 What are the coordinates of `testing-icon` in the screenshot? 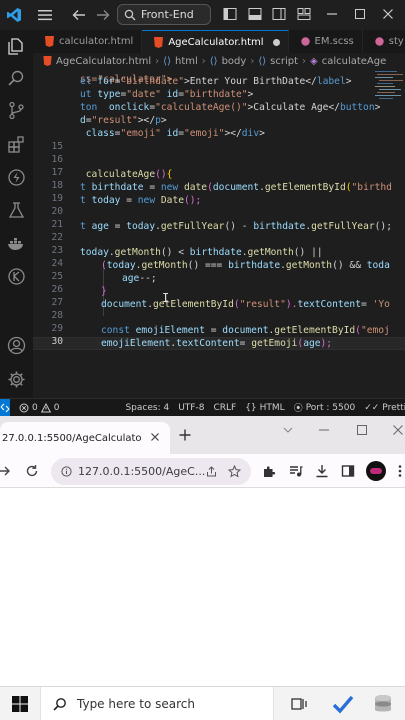 It's located at (16, 210).